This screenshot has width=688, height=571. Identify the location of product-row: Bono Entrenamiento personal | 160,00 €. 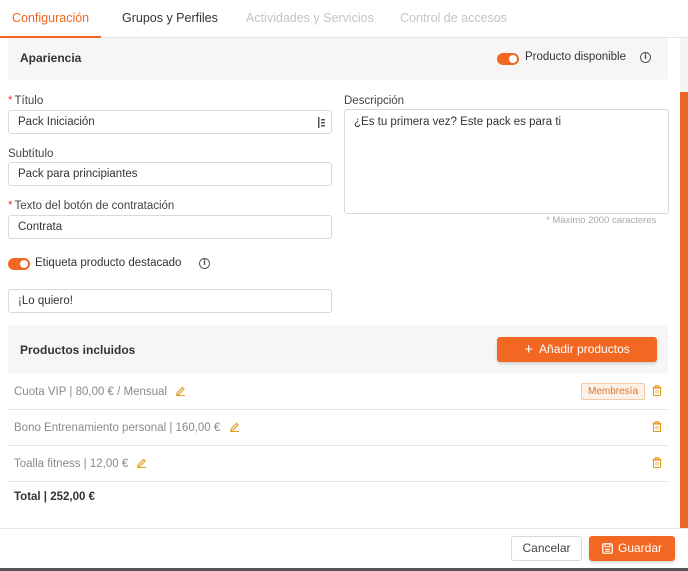
(338, 428).